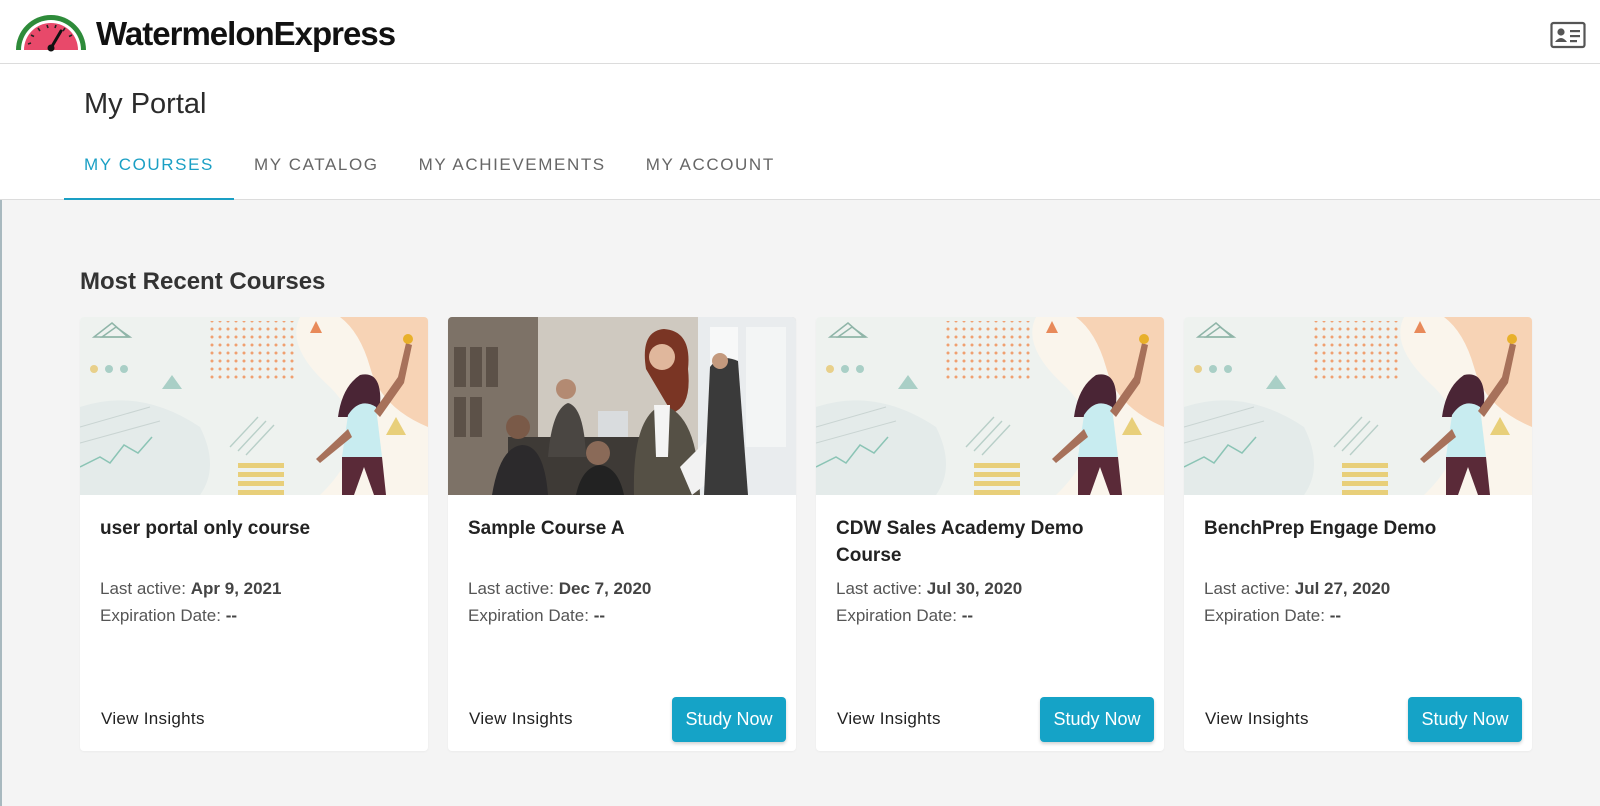  I want to click on brand-name: WatermelonExpress, so click(246, 33).